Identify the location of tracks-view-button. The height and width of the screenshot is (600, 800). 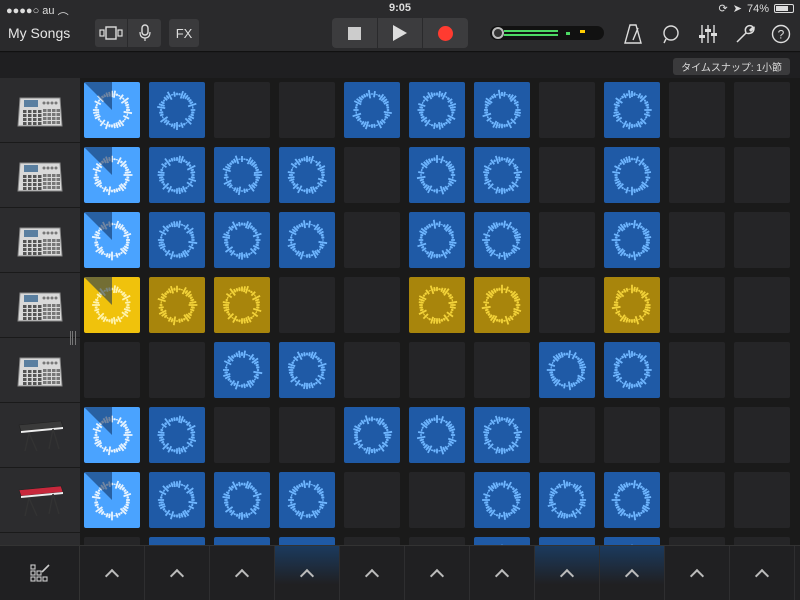
(111, 33).